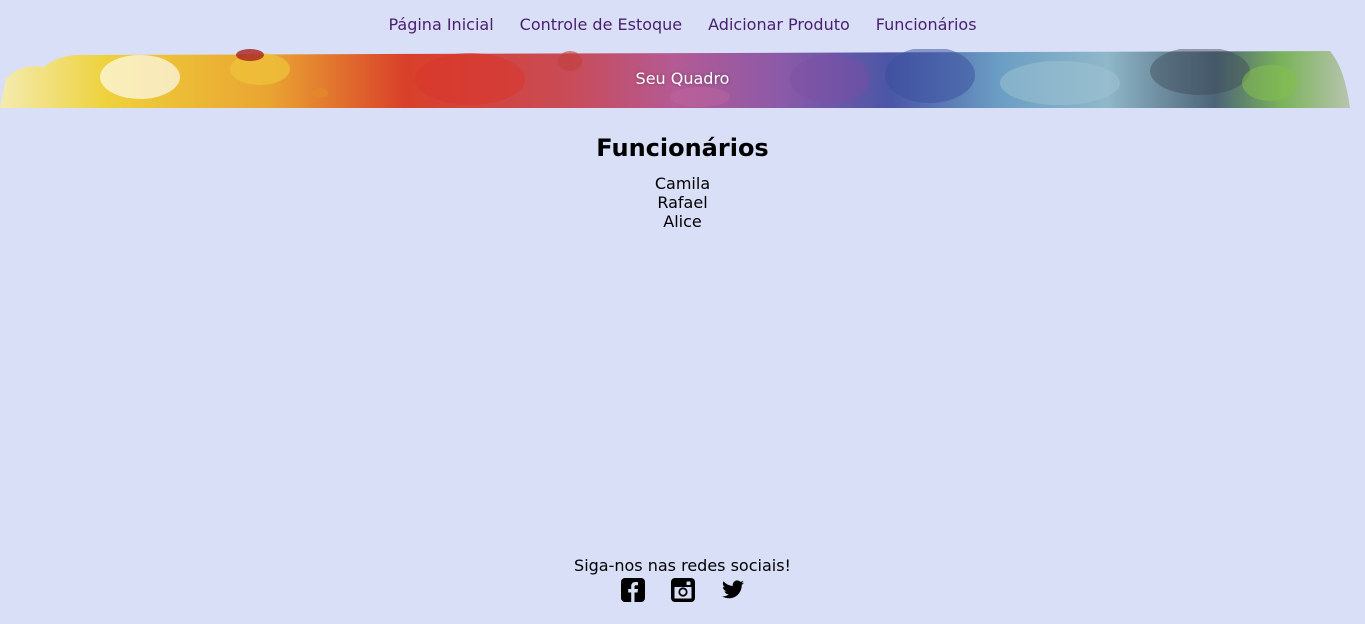 Image resolution: width=1365 pixels, height=624 pixels. I want to click on footer: Siga-nos nas redes sociais!, so click(682, 579).